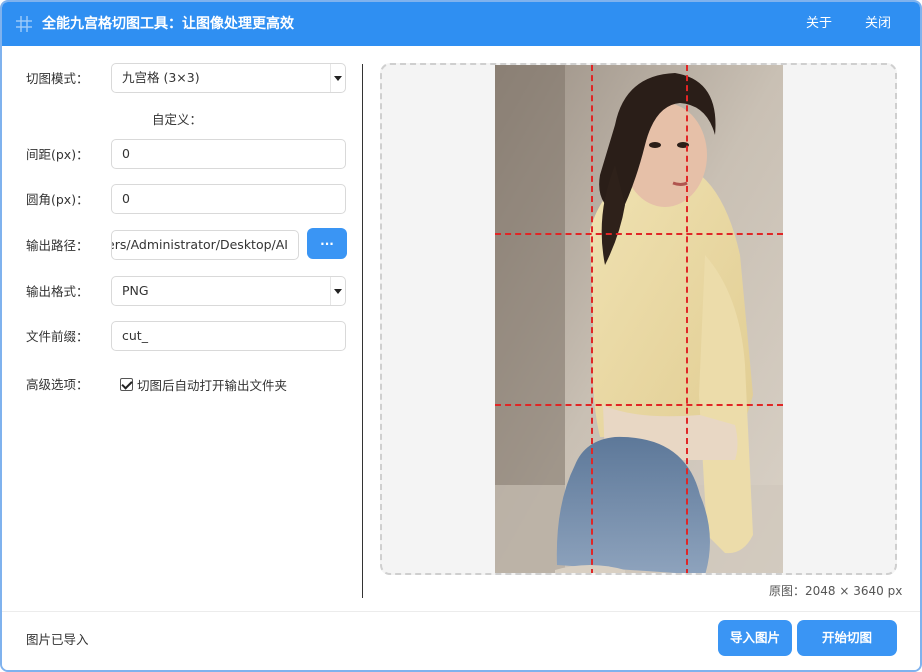 The height and width of the screenshot is (672, 922). I want to click on close-button: 关闭, so click(878, 24).